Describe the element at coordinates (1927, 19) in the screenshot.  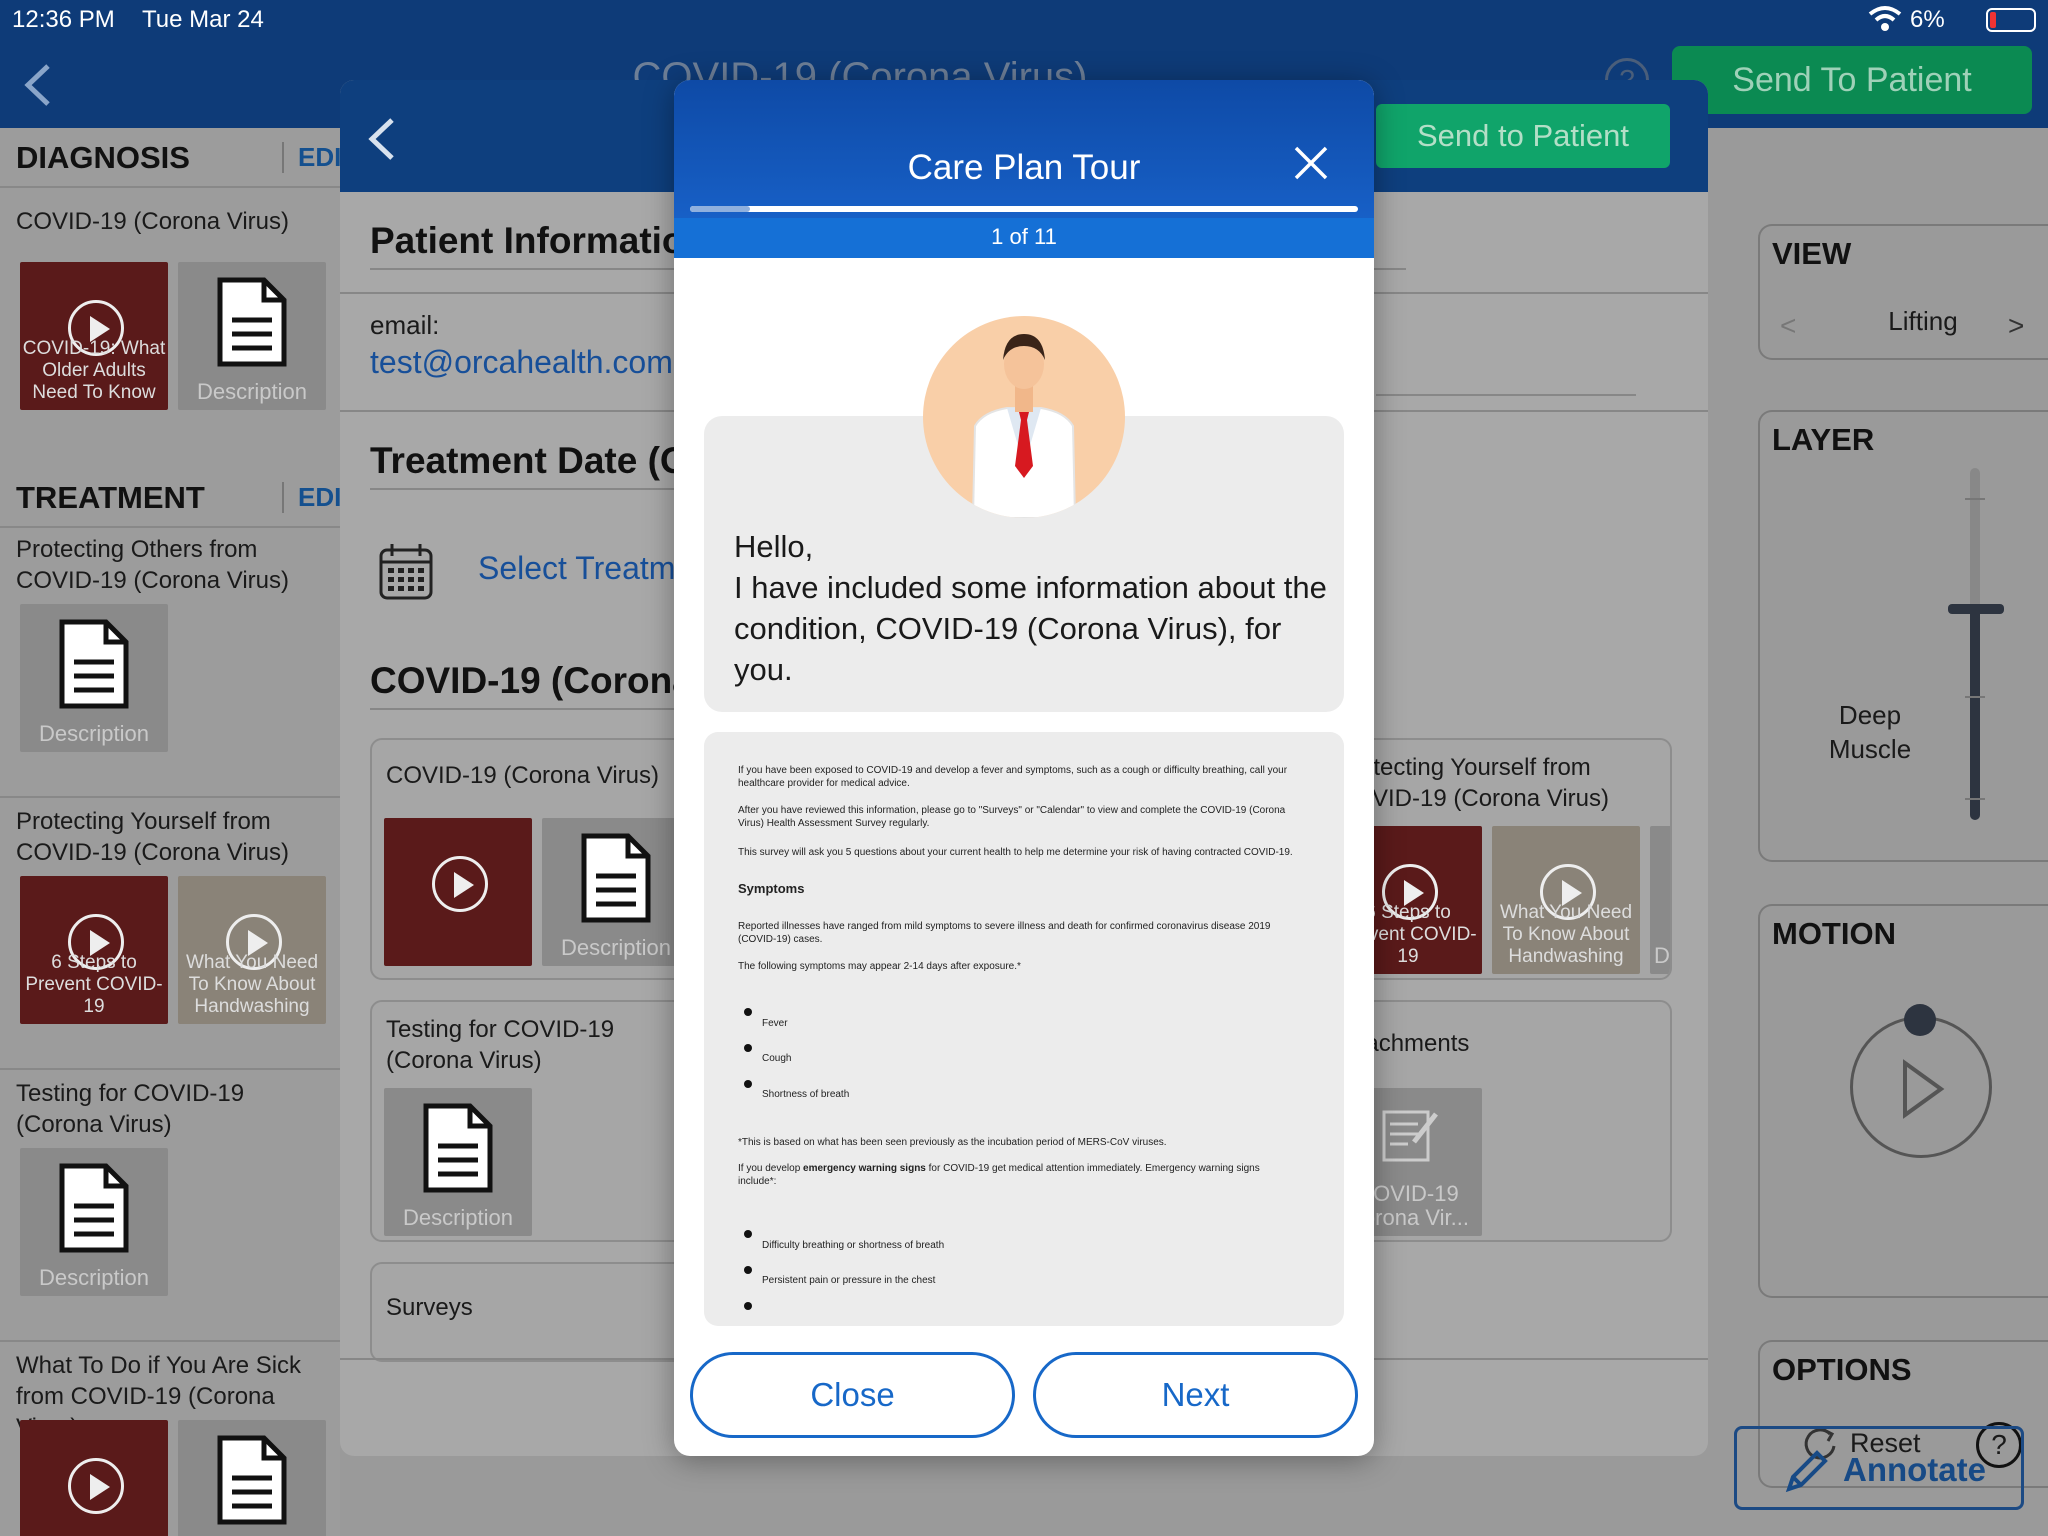
I see `battery-percent: 6%` at that location.